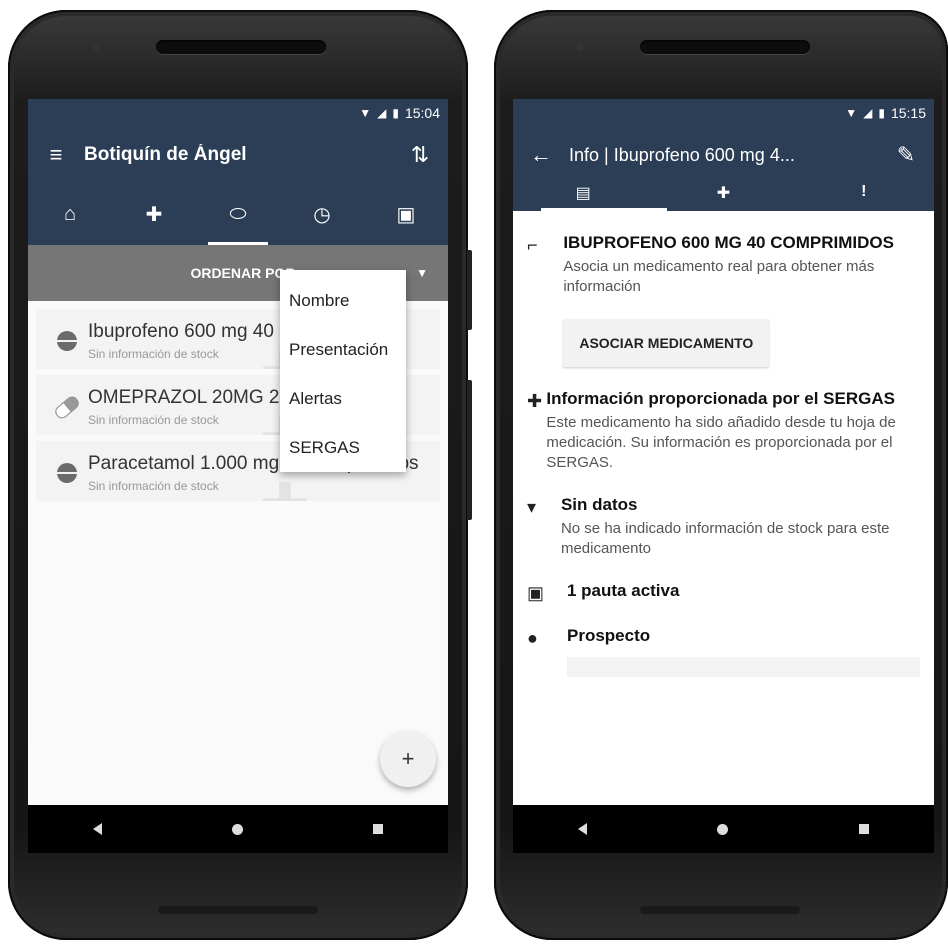 The image size is (948, 944). I want to click on tab-home: ⌂, so click(70, 214).